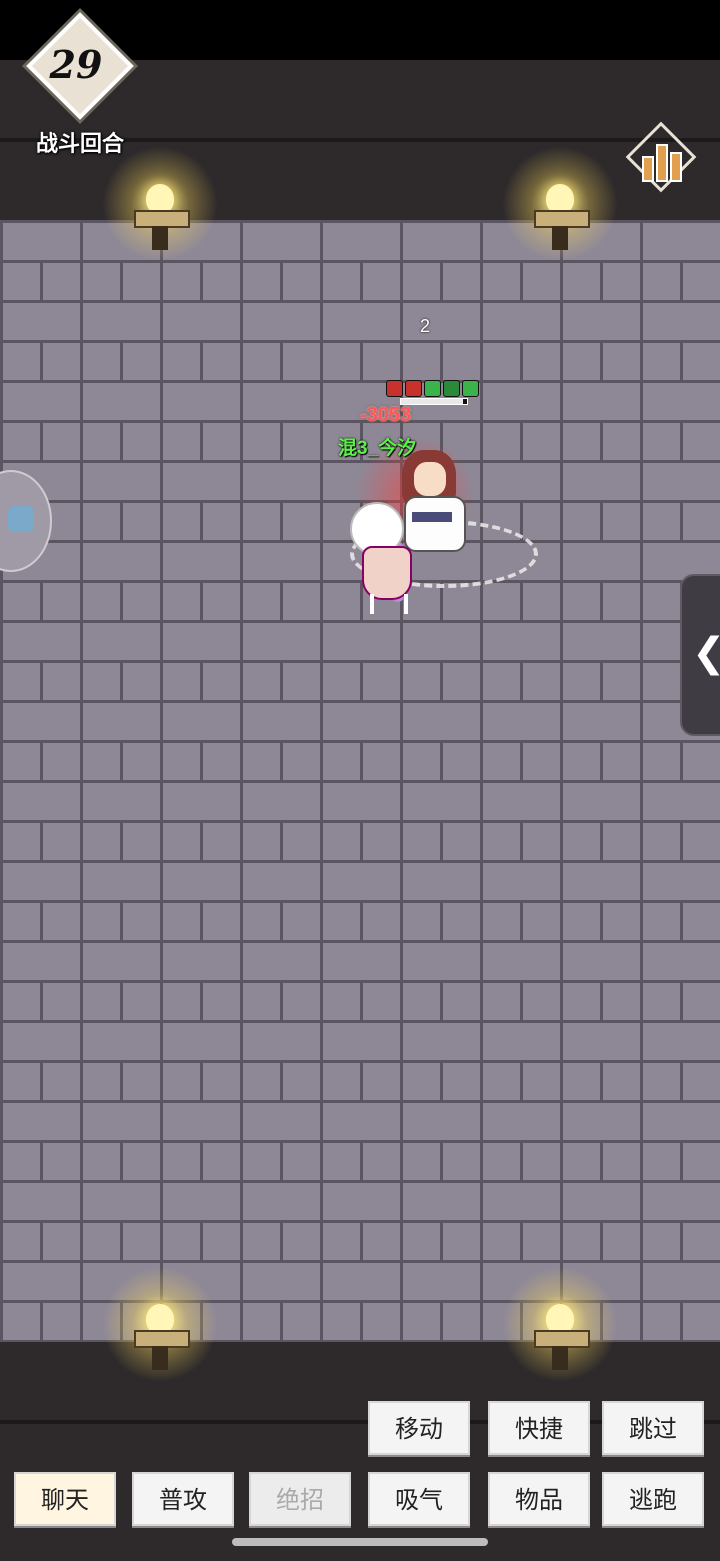  I want to click on items-button: 物品, so click(539, 1499).